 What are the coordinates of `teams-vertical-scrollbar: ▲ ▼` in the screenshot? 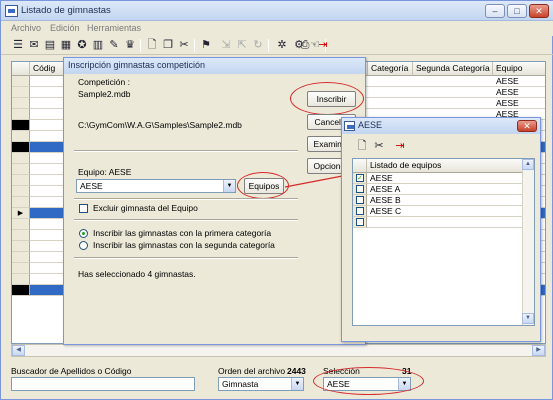 It's located at (528, 242).